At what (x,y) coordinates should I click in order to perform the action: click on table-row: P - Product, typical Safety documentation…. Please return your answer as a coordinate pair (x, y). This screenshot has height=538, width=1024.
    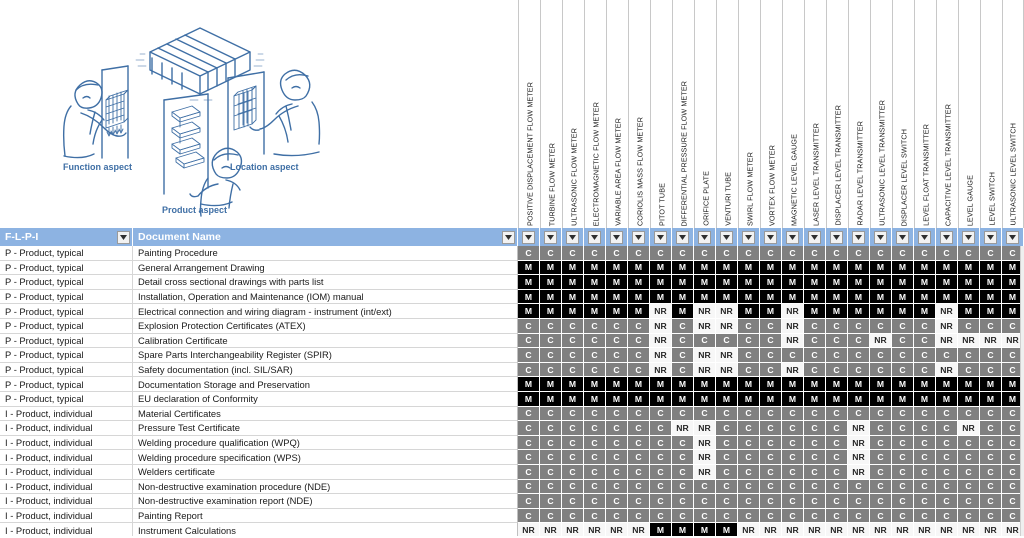
    Looking at the image, I should click on (512, 370).